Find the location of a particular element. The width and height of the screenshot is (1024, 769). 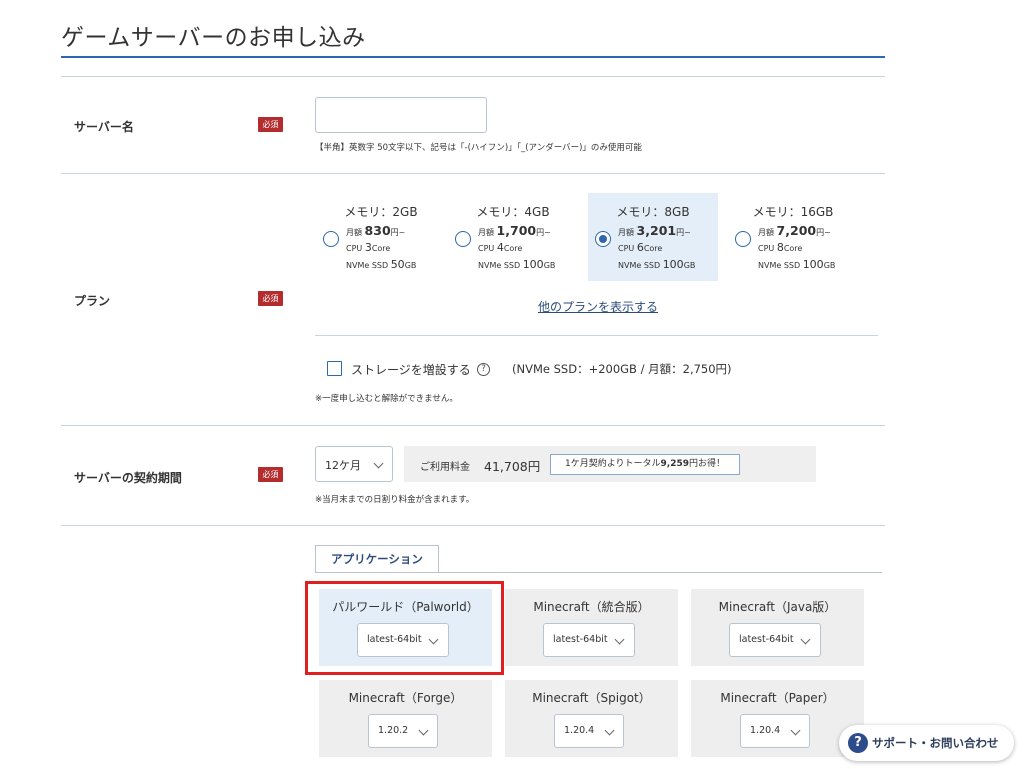

app-name: Minecraft（Paper） is located at coordinates (777, 698).